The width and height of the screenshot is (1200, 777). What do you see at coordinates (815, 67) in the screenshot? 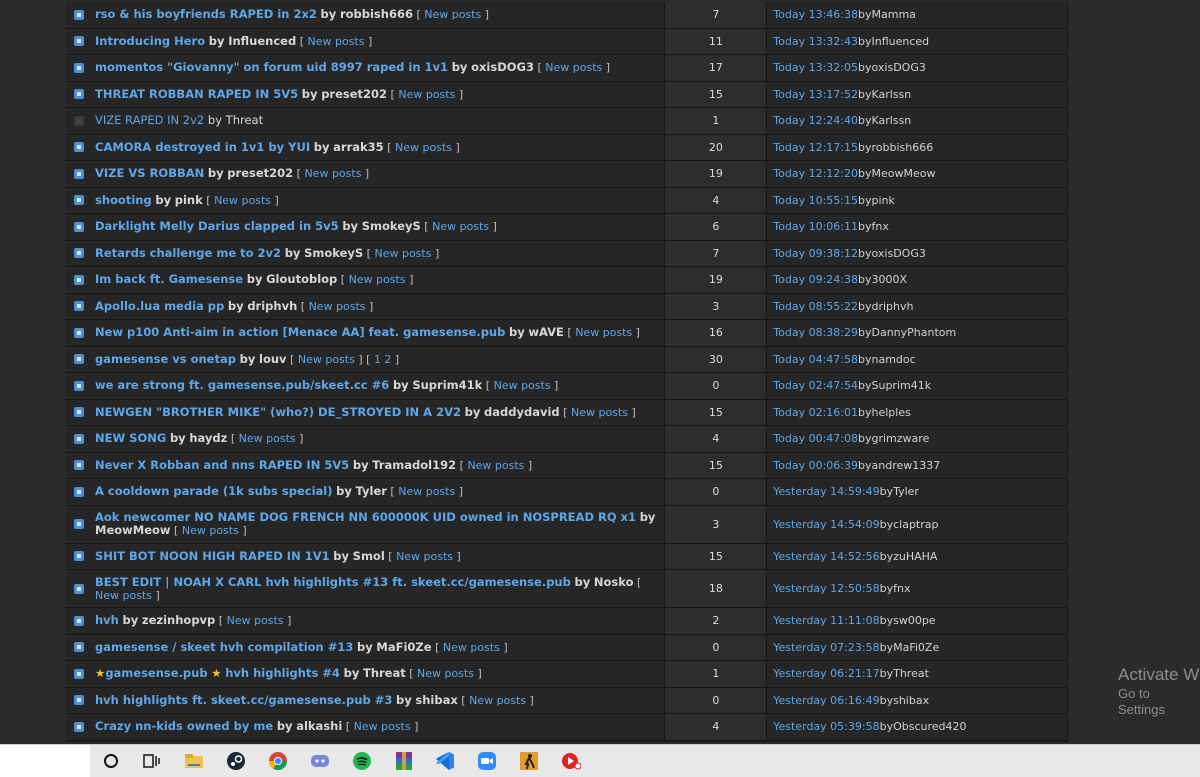
I see `last-post-time-link: Today 13:32:05` at bounding box center [815, 67].